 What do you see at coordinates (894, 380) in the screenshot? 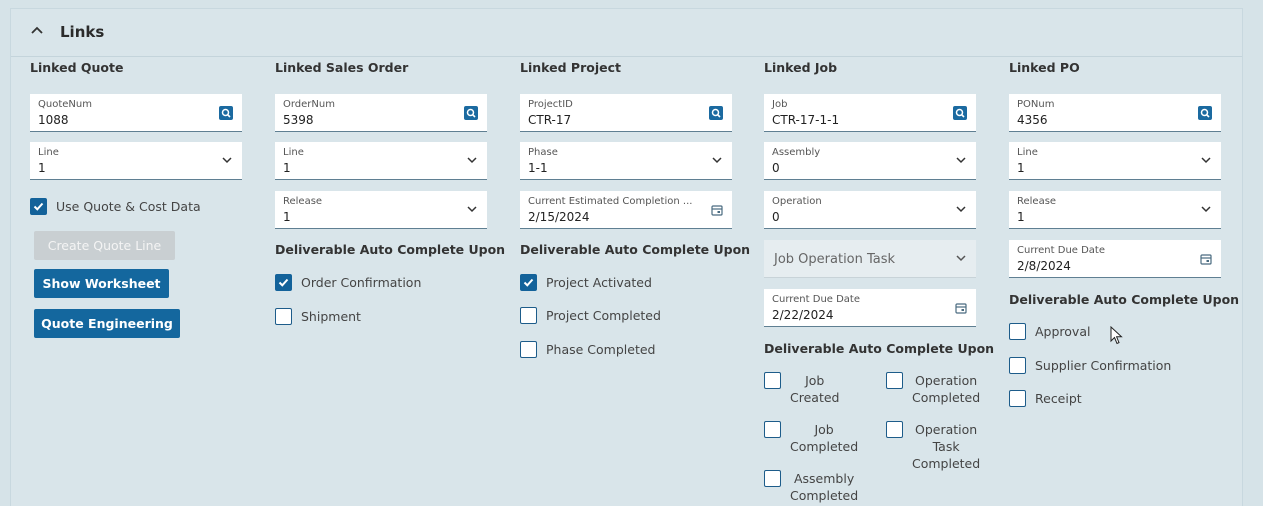
I see `operation-completed-checkbox` at bounding box center [894, 380].